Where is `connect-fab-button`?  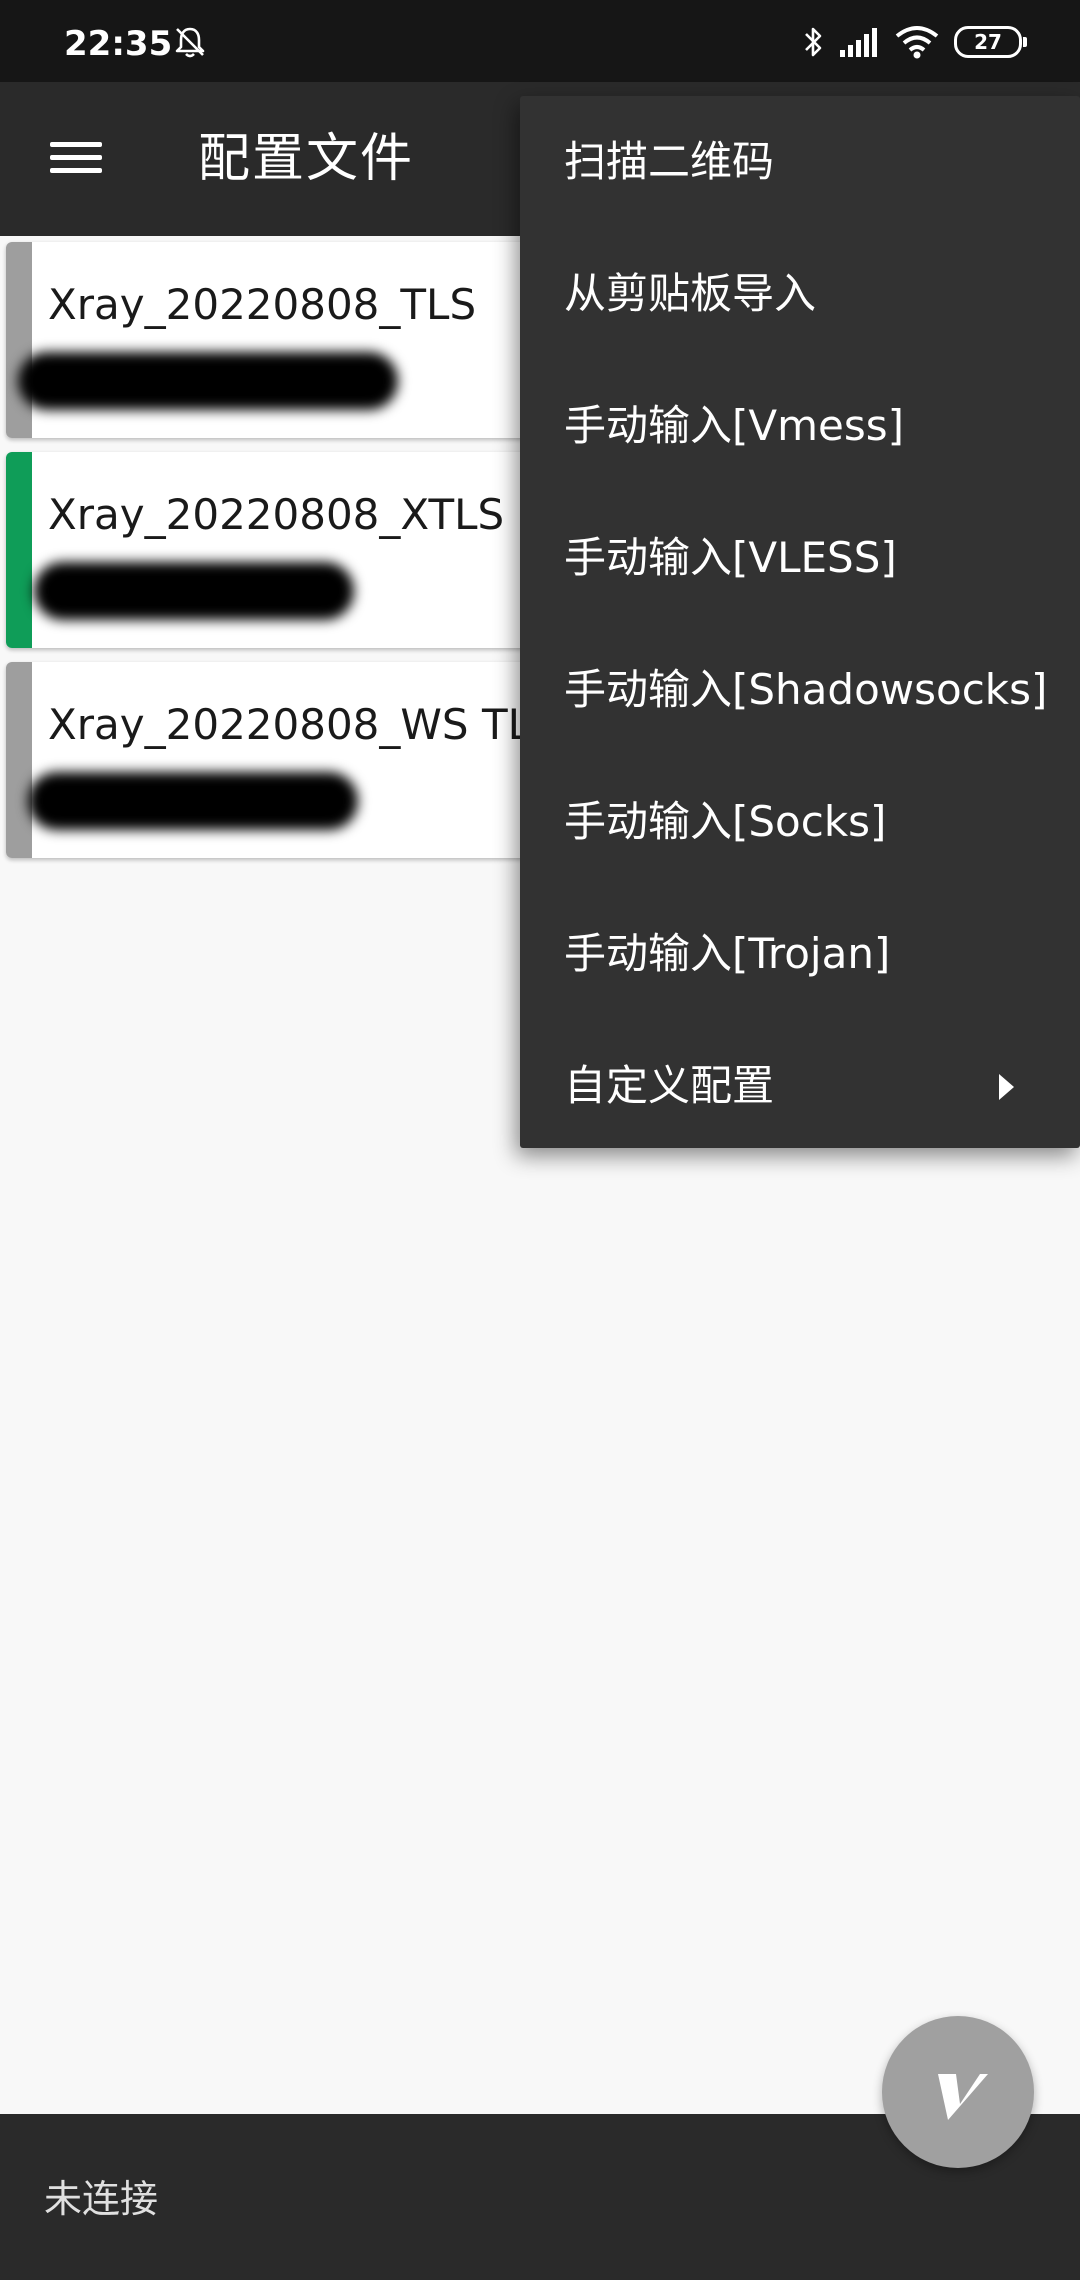 connect-fab-button is located at coordinates (958, 2092).